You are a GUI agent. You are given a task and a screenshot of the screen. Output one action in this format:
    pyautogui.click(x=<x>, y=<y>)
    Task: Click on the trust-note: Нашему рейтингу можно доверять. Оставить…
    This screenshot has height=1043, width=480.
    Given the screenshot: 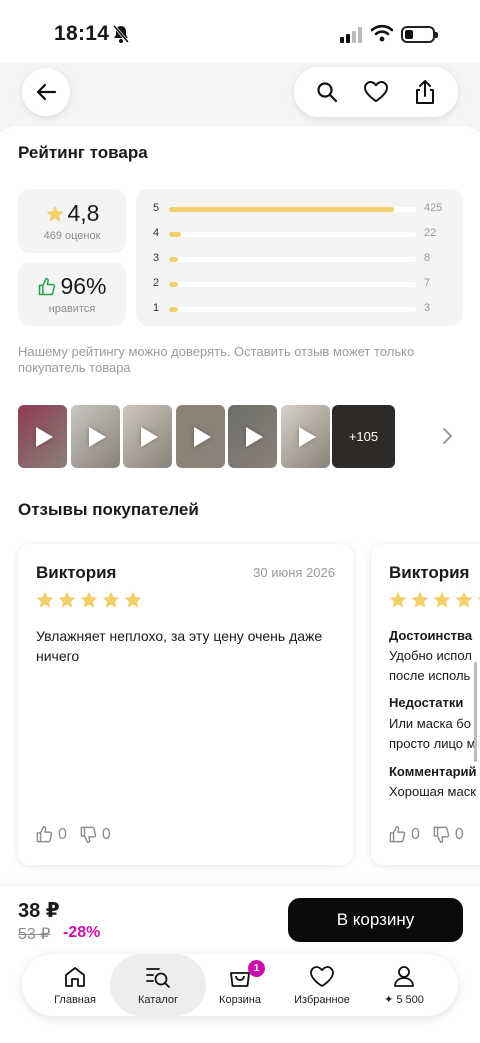 What is the action you would take?
    pyautogui.click(x=216, y=359)
    